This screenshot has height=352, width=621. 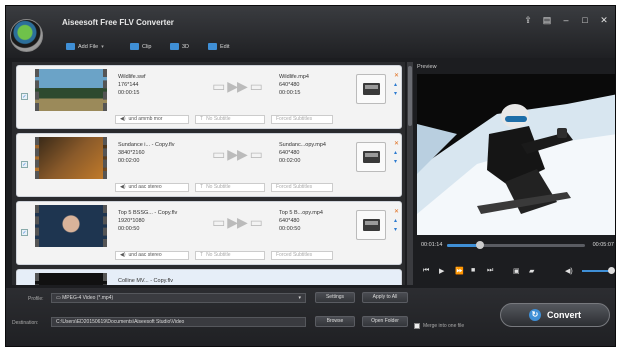 I want to click on output-duration: 00:00:15, so click(x=290, y=93).